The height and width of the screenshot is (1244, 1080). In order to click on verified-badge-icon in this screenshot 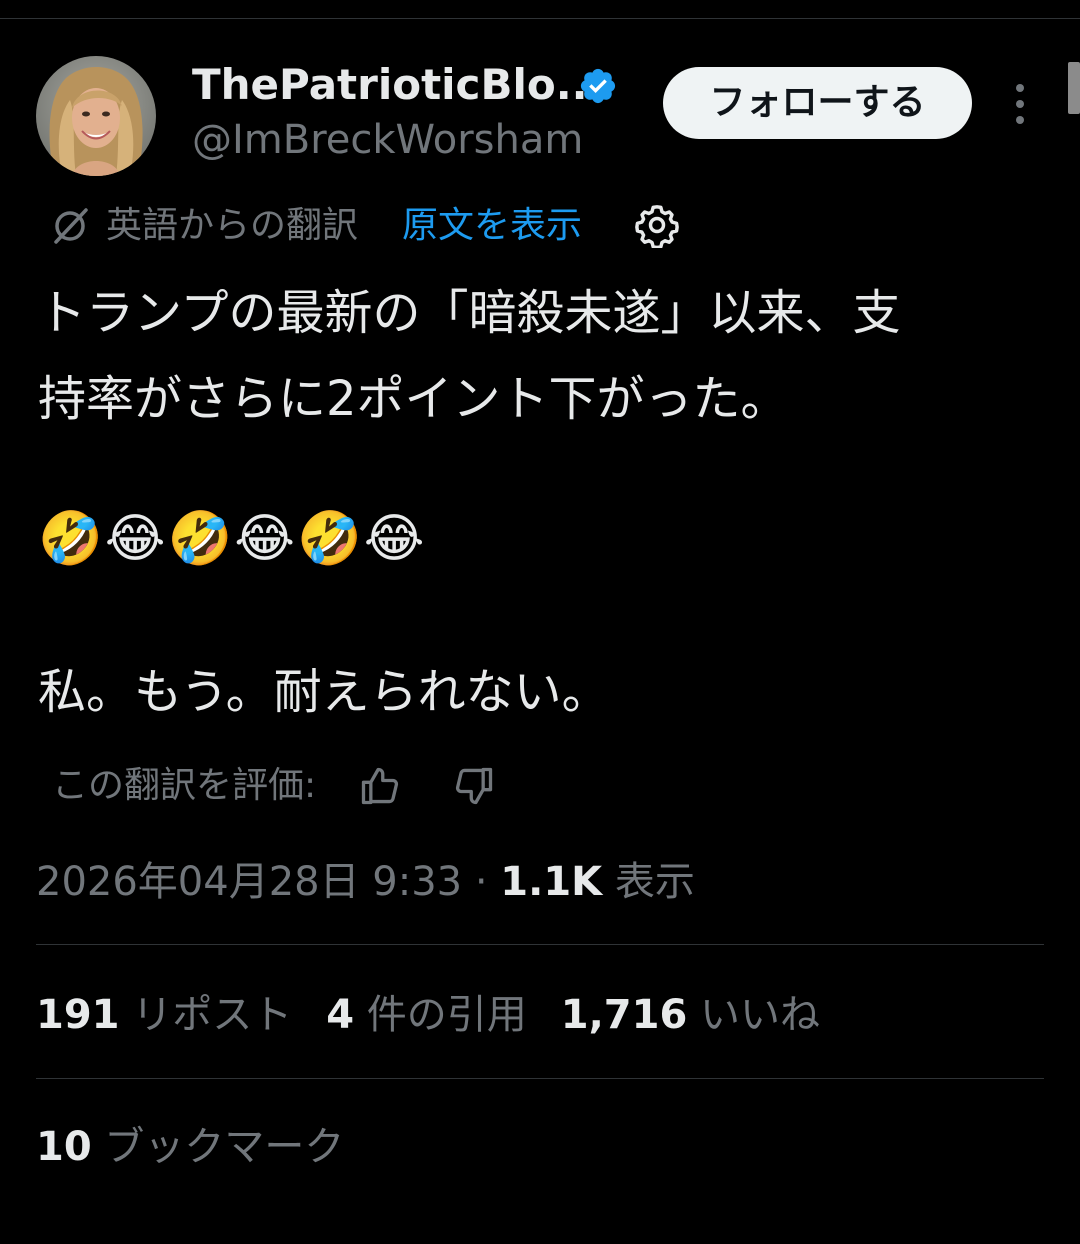, I will do `click(598, 86)`.